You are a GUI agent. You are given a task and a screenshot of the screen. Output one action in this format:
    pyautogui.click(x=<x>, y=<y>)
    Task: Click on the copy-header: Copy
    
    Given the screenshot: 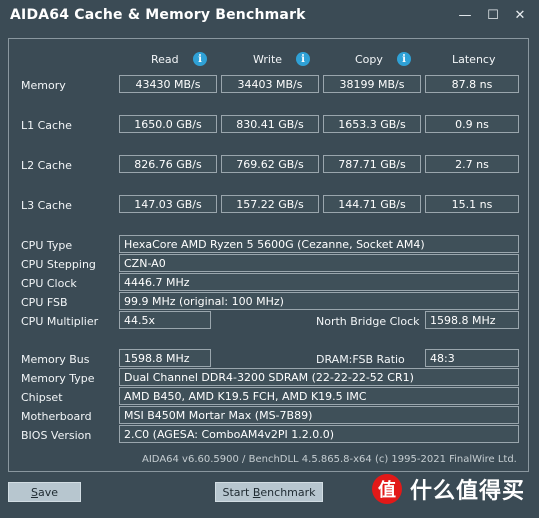 What is the action you would take?
    pyautogui.click(x=369, y=59)
    